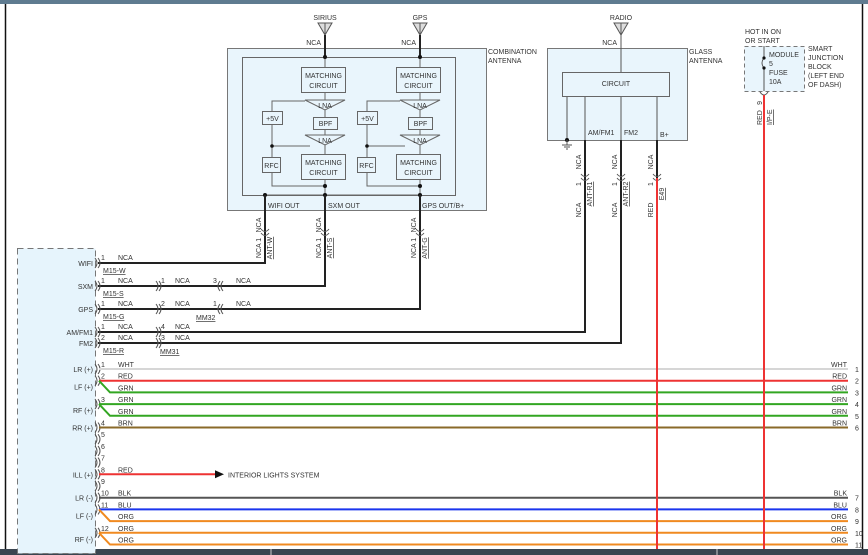  Describe the element at coordinates (274, 475) in the screenshot. I see `destination-label: INTERIOR LIGHTS SYSTEM` at that location.